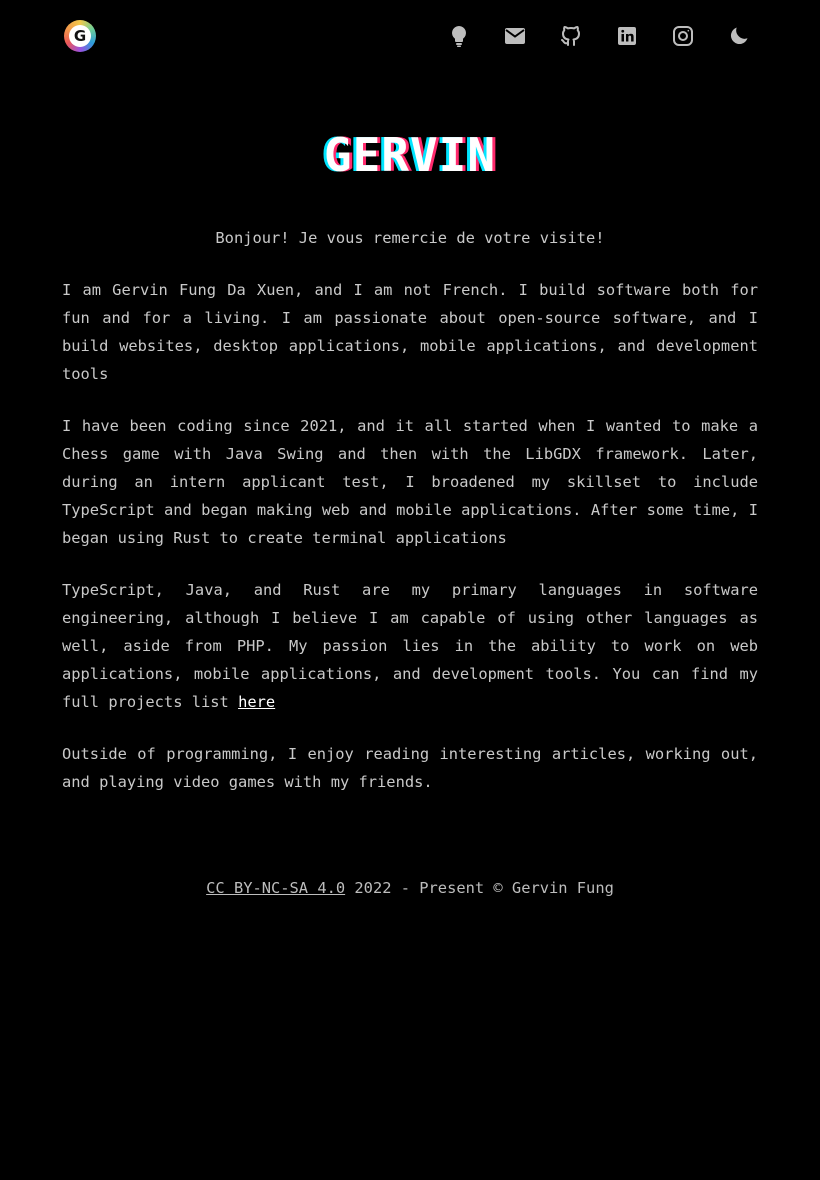 This screenshot has height=1180, width=820. I want to click on page-title: GERVIN, so click(410, 155).